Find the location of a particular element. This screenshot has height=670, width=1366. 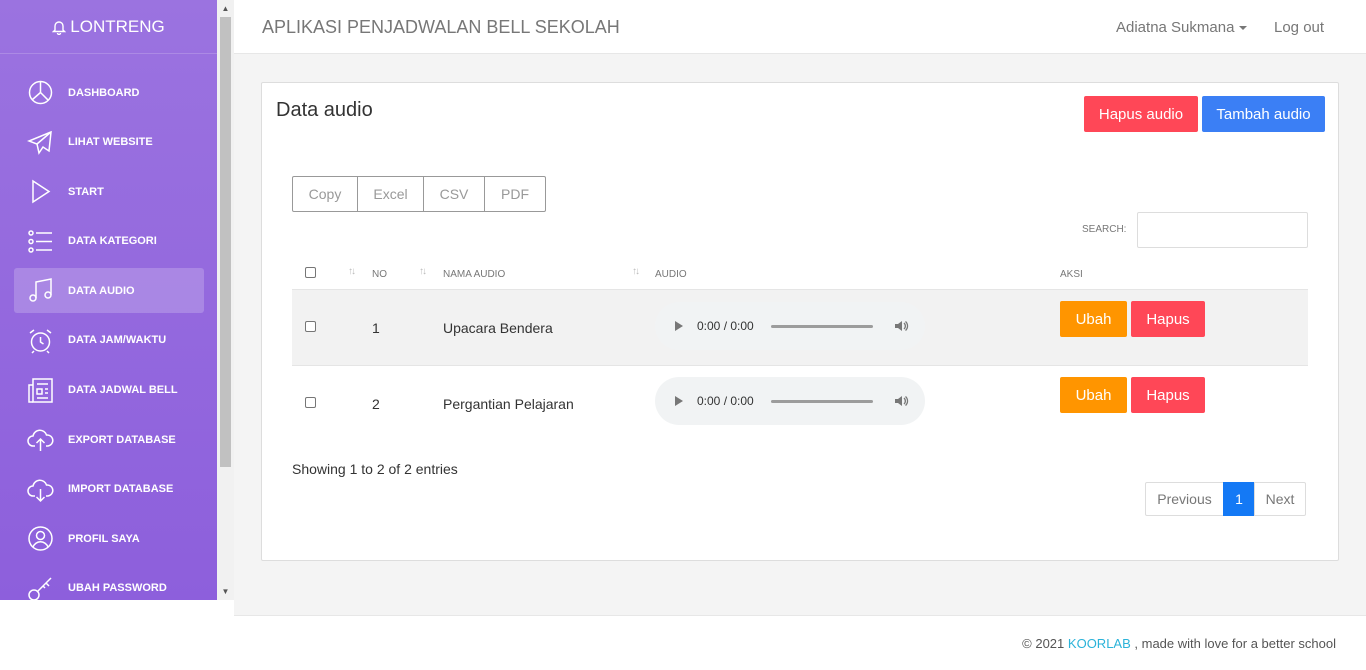

user-icon is located at coordinates (40, 538).